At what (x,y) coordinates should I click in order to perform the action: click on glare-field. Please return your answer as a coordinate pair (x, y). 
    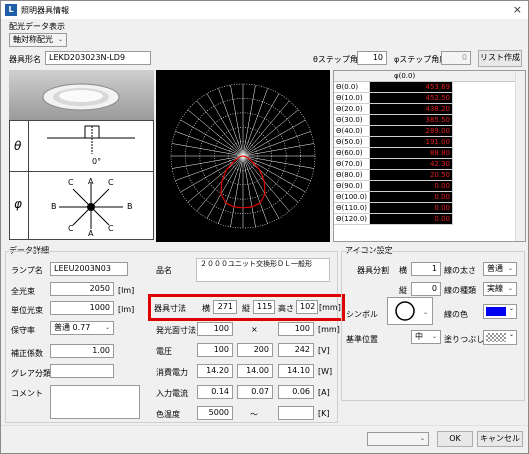
    Looking at the image, I should click on (82, 371).